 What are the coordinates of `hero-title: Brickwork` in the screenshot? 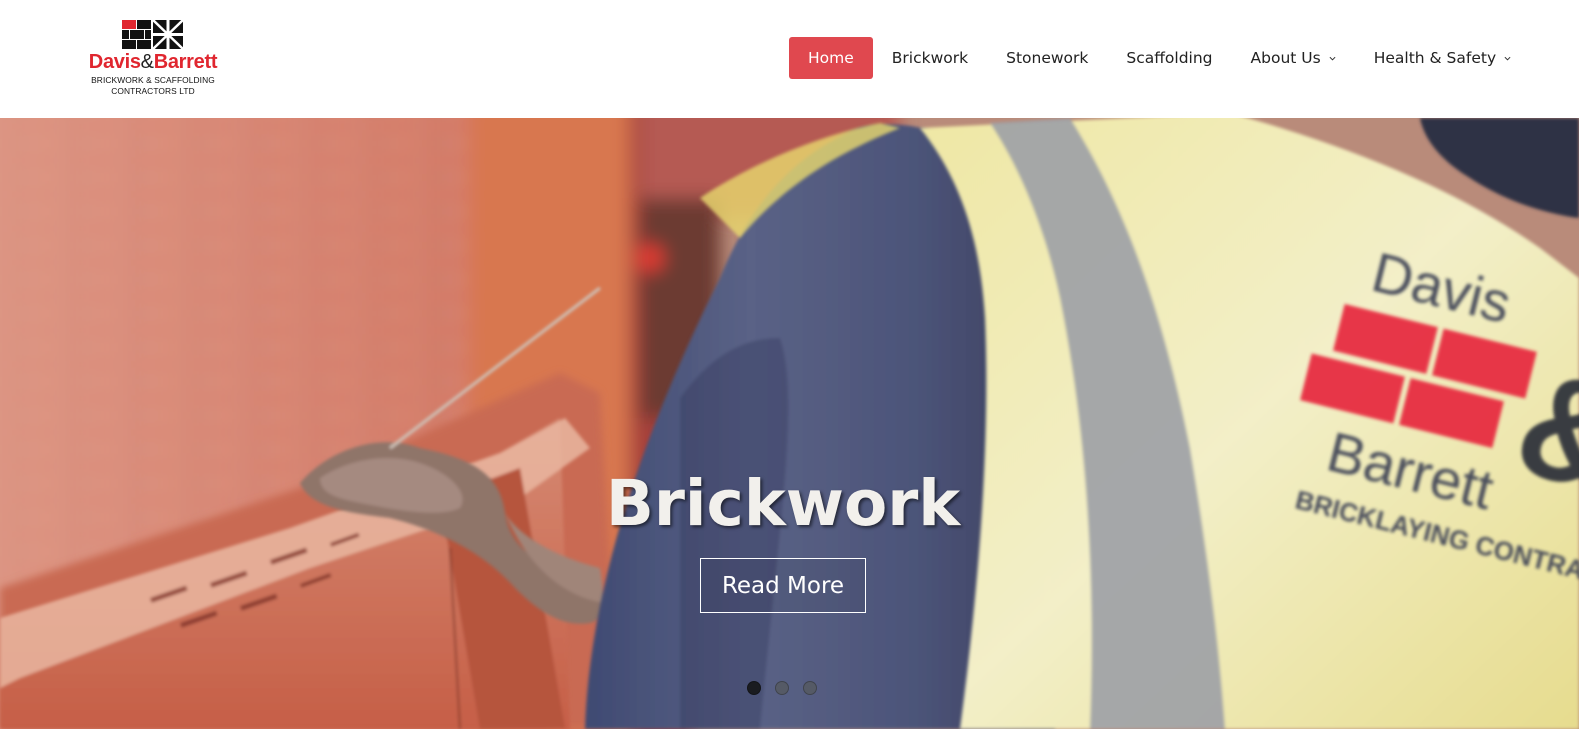 It's located at (783, 503).